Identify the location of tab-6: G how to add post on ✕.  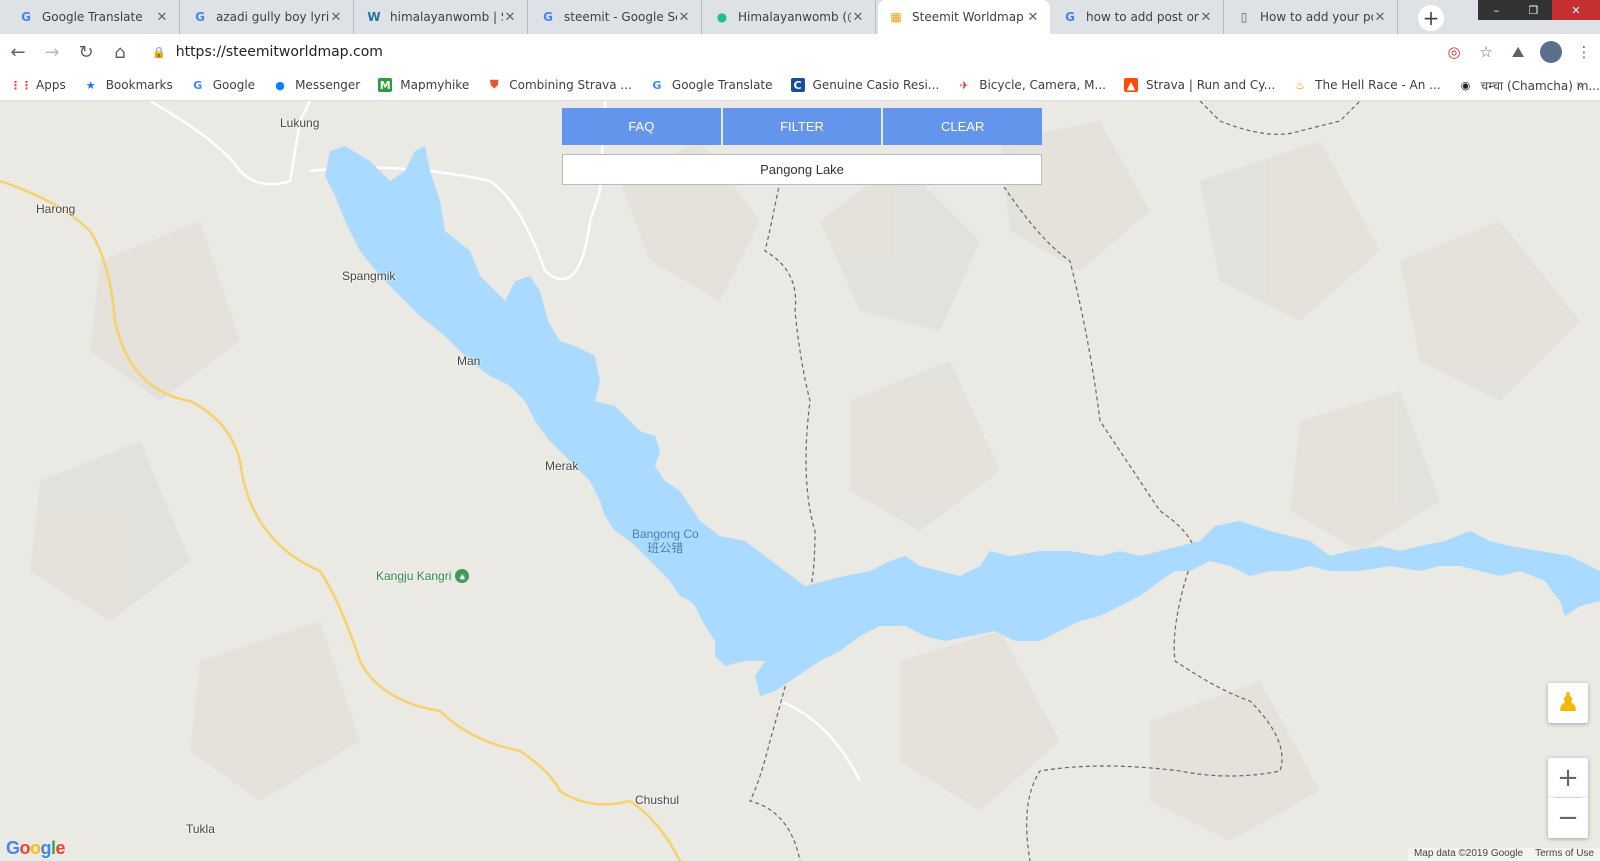
(1138, 17).